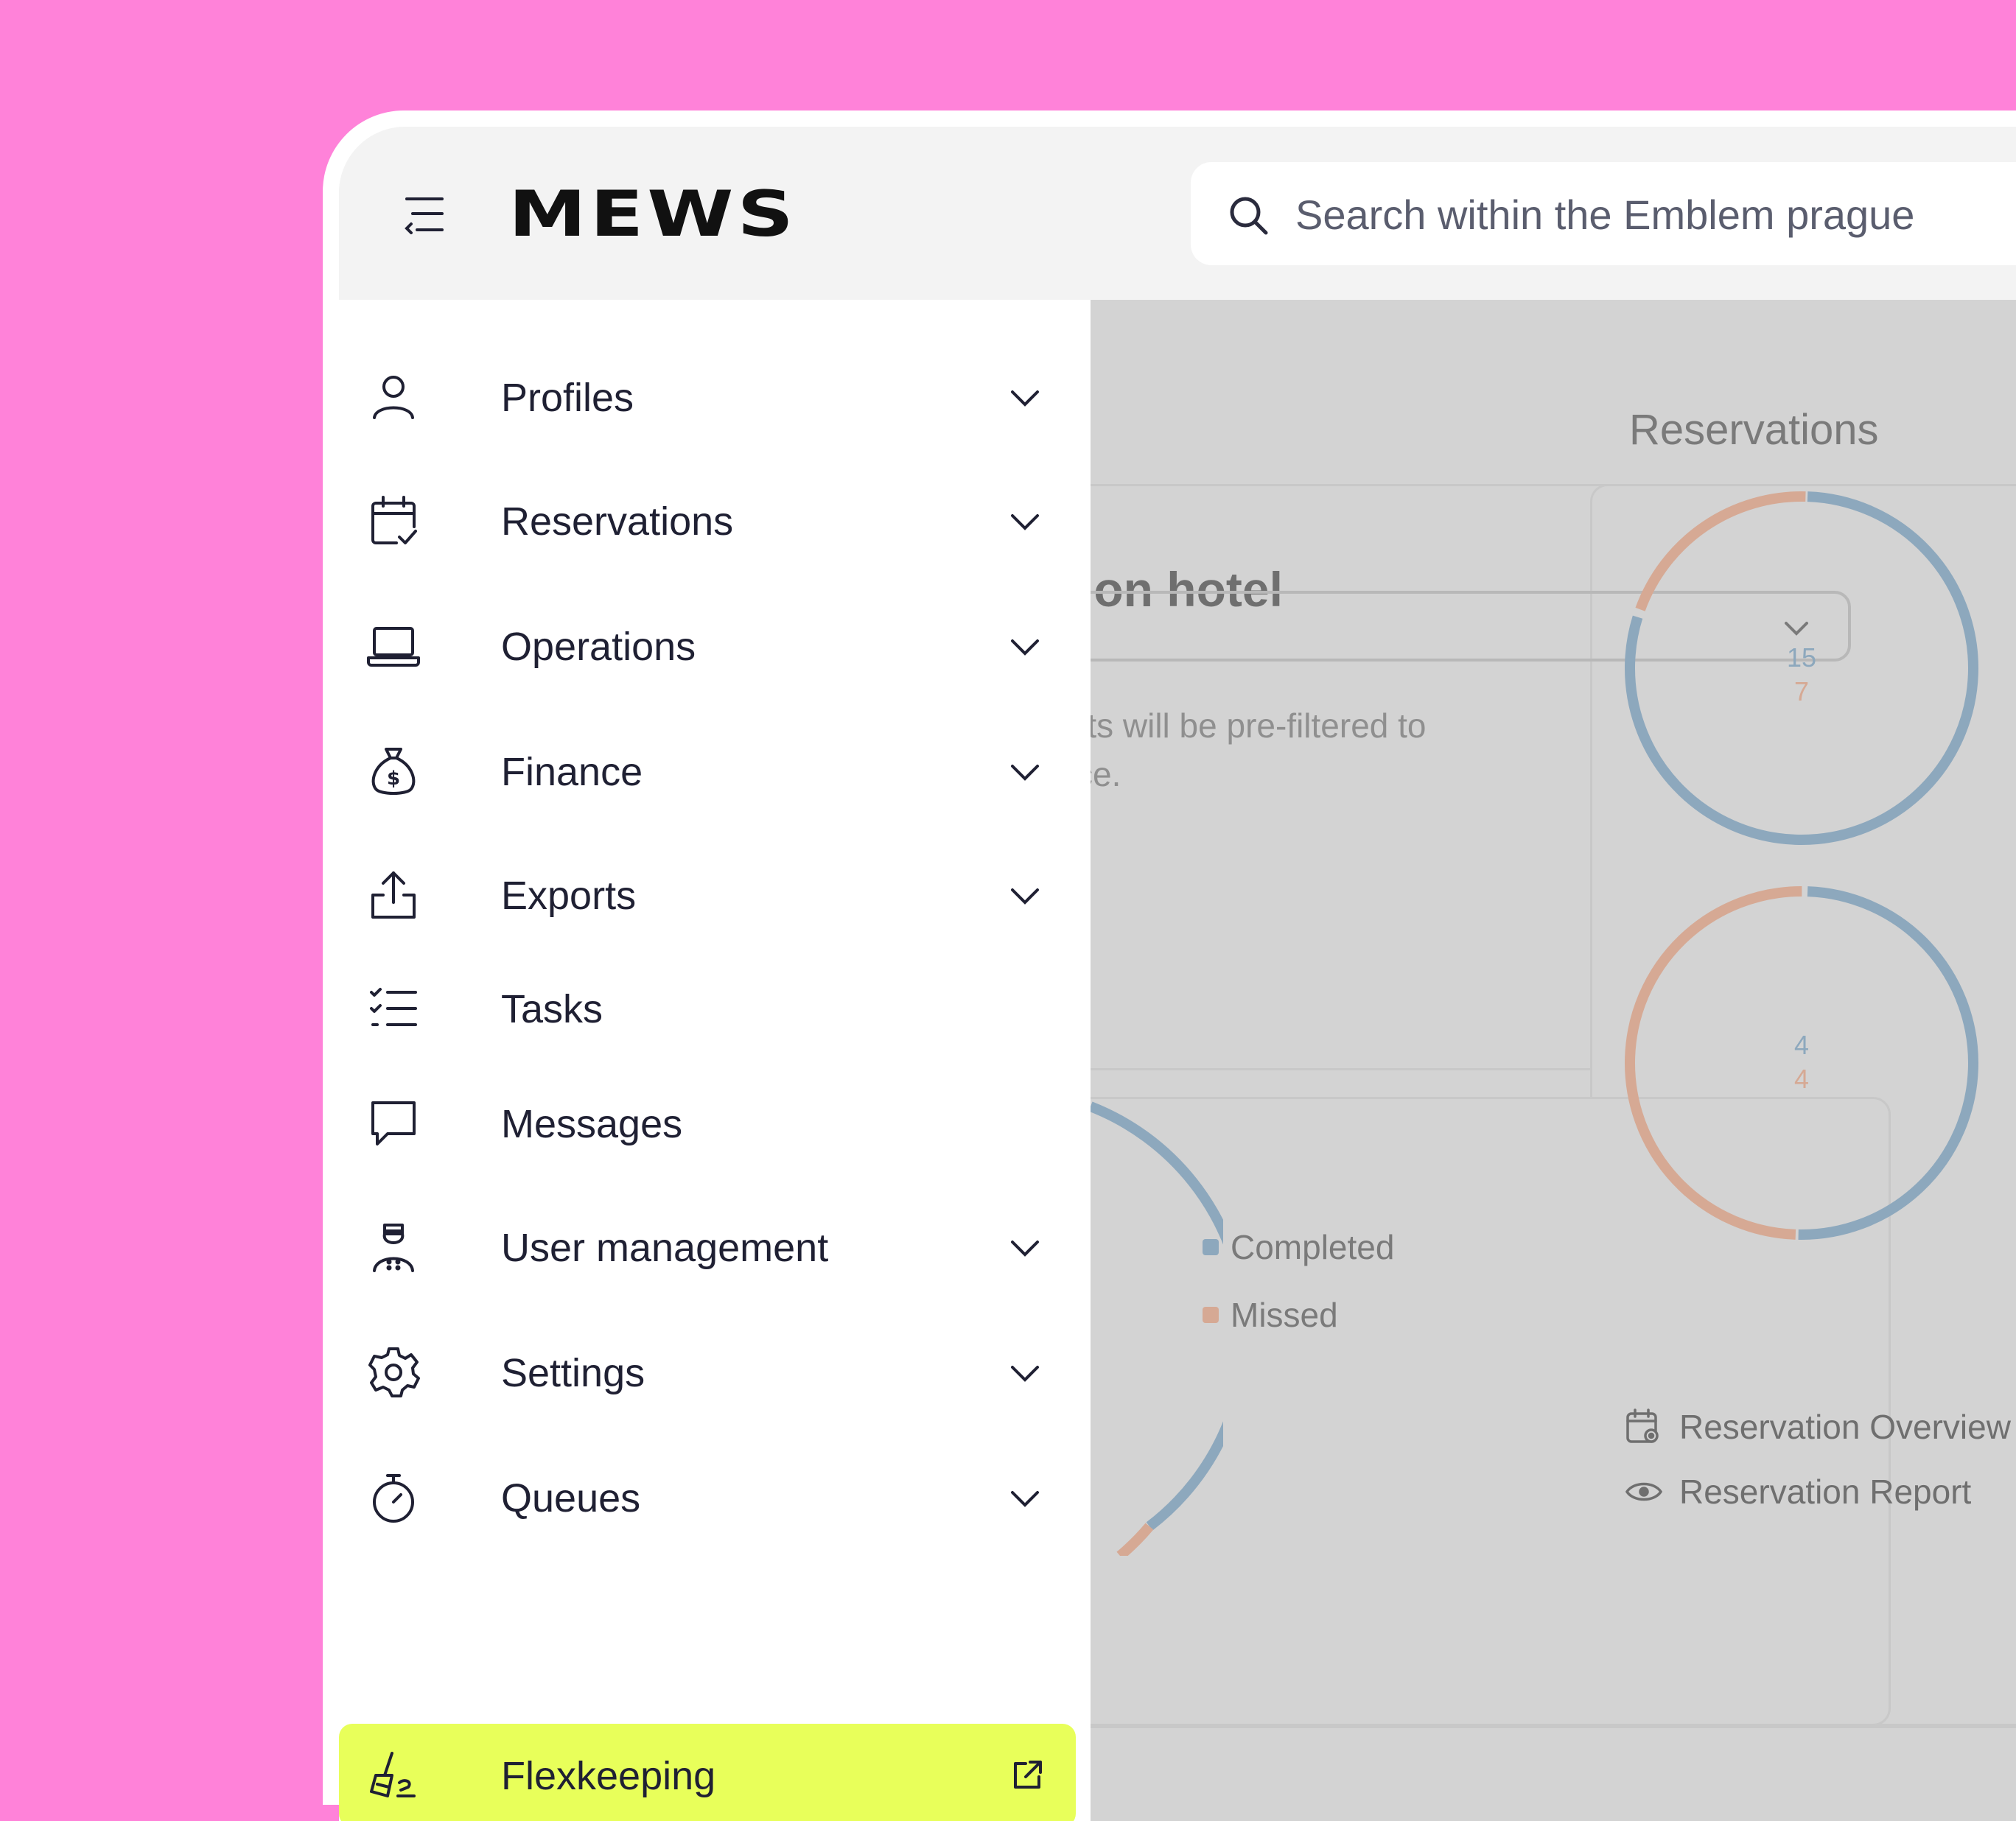 The height and width of the screenshot is (1821, 2016). What do you see at coordinates (393, 1123) in the screenshot?
I see `chat-bubble-icon` at bounding box center [393, 1123].